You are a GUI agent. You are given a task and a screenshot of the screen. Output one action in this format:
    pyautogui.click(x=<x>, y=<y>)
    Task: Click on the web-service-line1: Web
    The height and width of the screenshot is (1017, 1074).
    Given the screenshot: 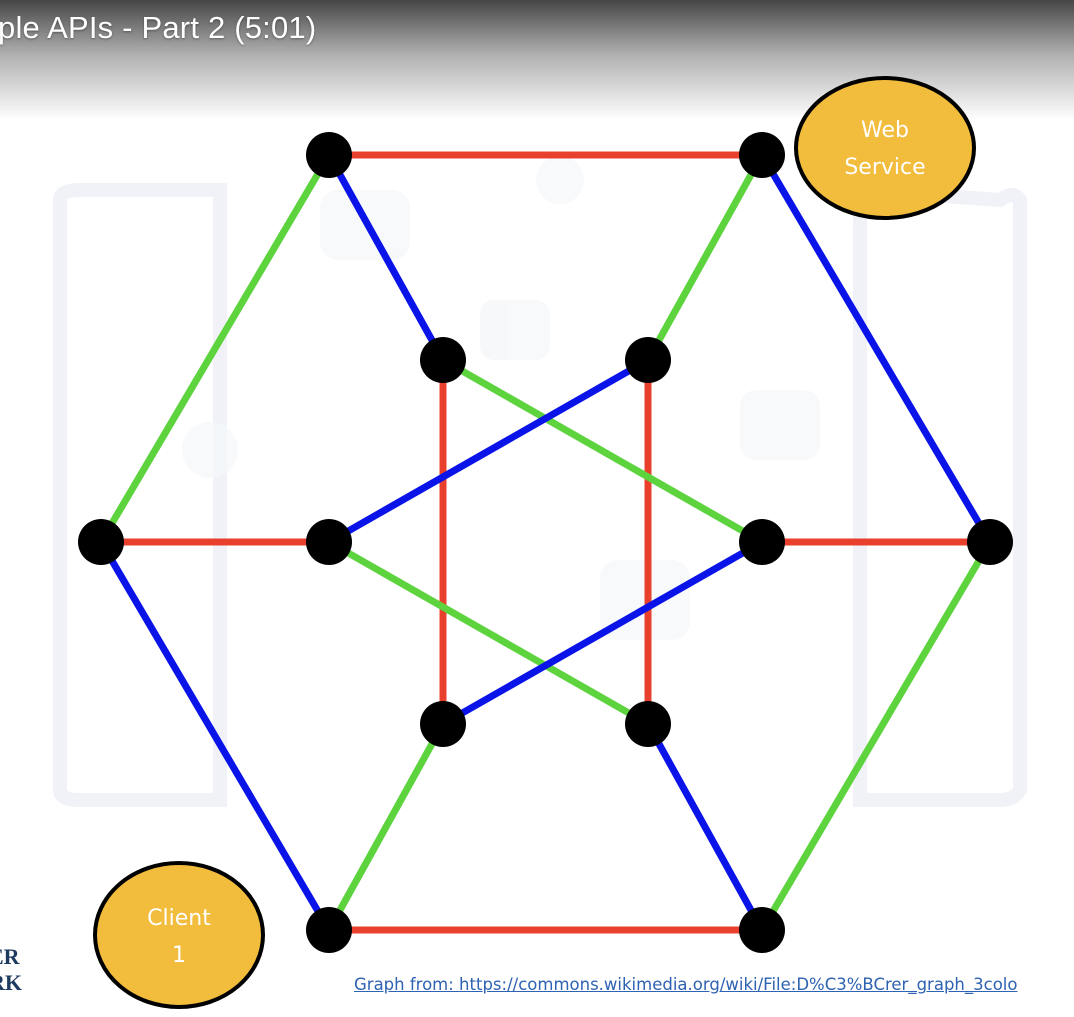 What is the action you would take?
    pyautogui.click(x=885, y=130)
    